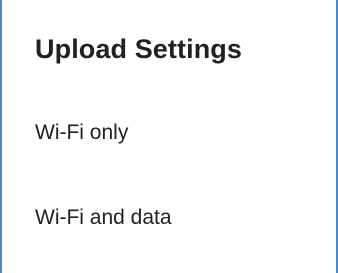 This screenshot has height=273, width=338. What do you see at coordinates (103, 218) in the screenshot?
I see `option-wifi-and-data: Wi-Fi and data` at bounding box center [103, 218].